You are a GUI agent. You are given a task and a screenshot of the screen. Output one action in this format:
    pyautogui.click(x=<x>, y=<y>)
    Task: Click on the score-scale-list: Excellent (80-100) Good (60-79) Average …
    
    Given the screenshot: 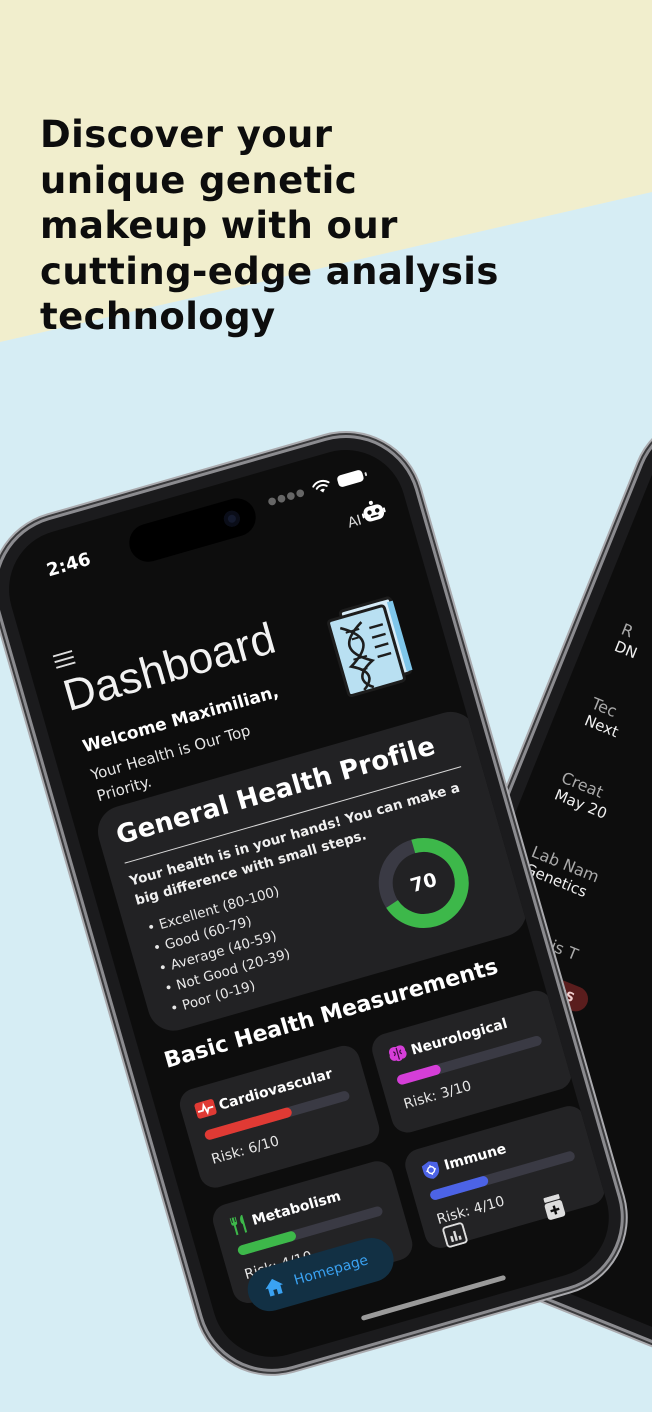 What is the action you would take?
    pyautogui.click(x=225, y=951)
    